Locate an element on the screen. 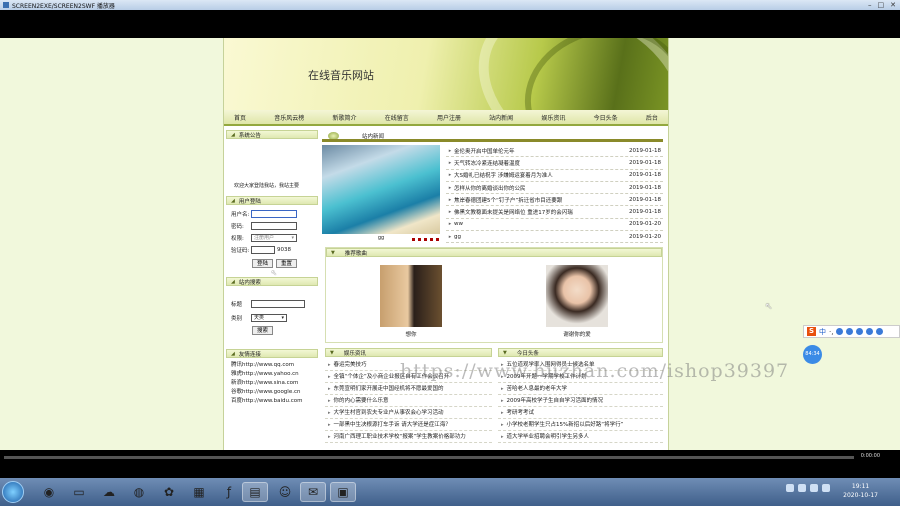  list-item: ▸ 2009年高校学子生自自学习活面的情况 is located at coordinates (580, 401).